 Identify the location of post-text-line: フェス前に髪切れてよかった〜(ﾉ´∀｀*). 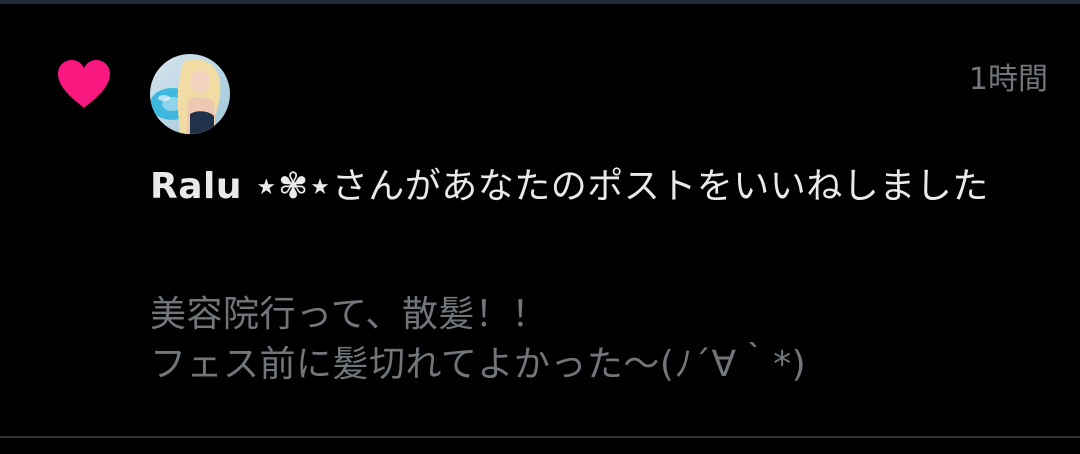
(478, 364).